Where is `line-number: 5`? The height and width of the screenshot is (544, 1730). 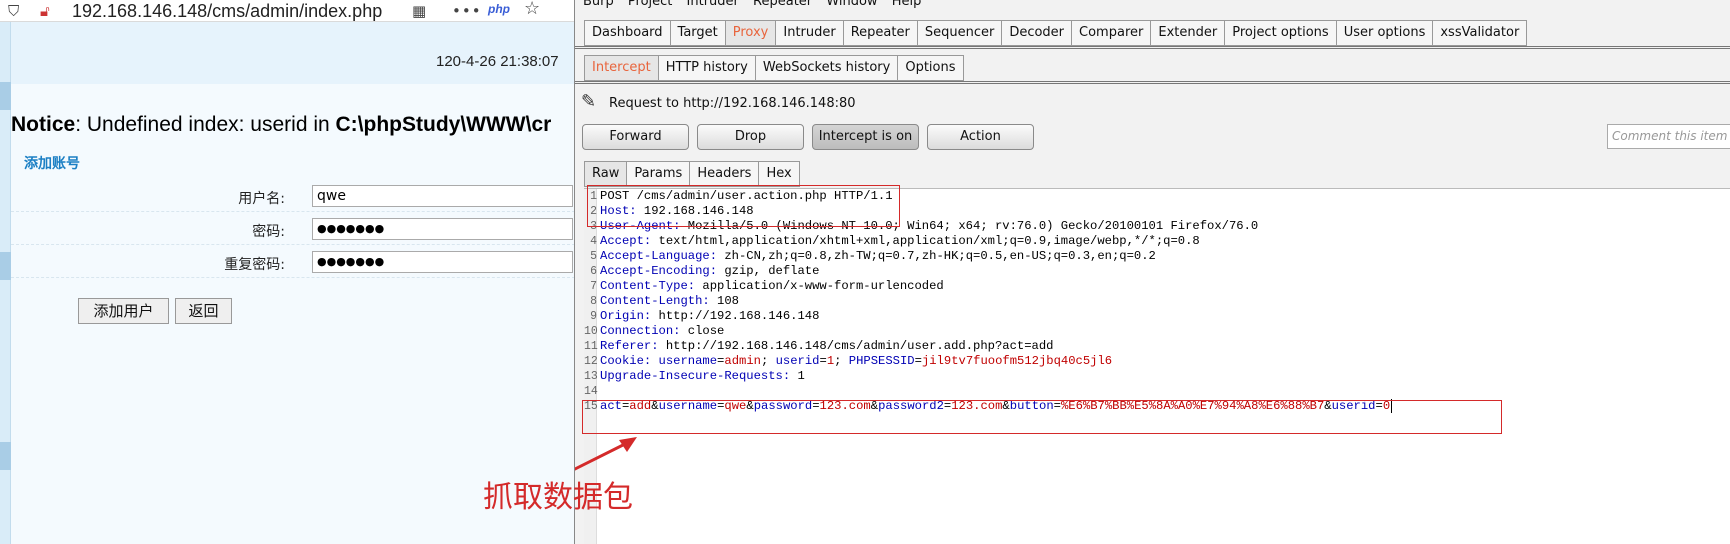 line-number: 5 is located at coordinates (593, 256).